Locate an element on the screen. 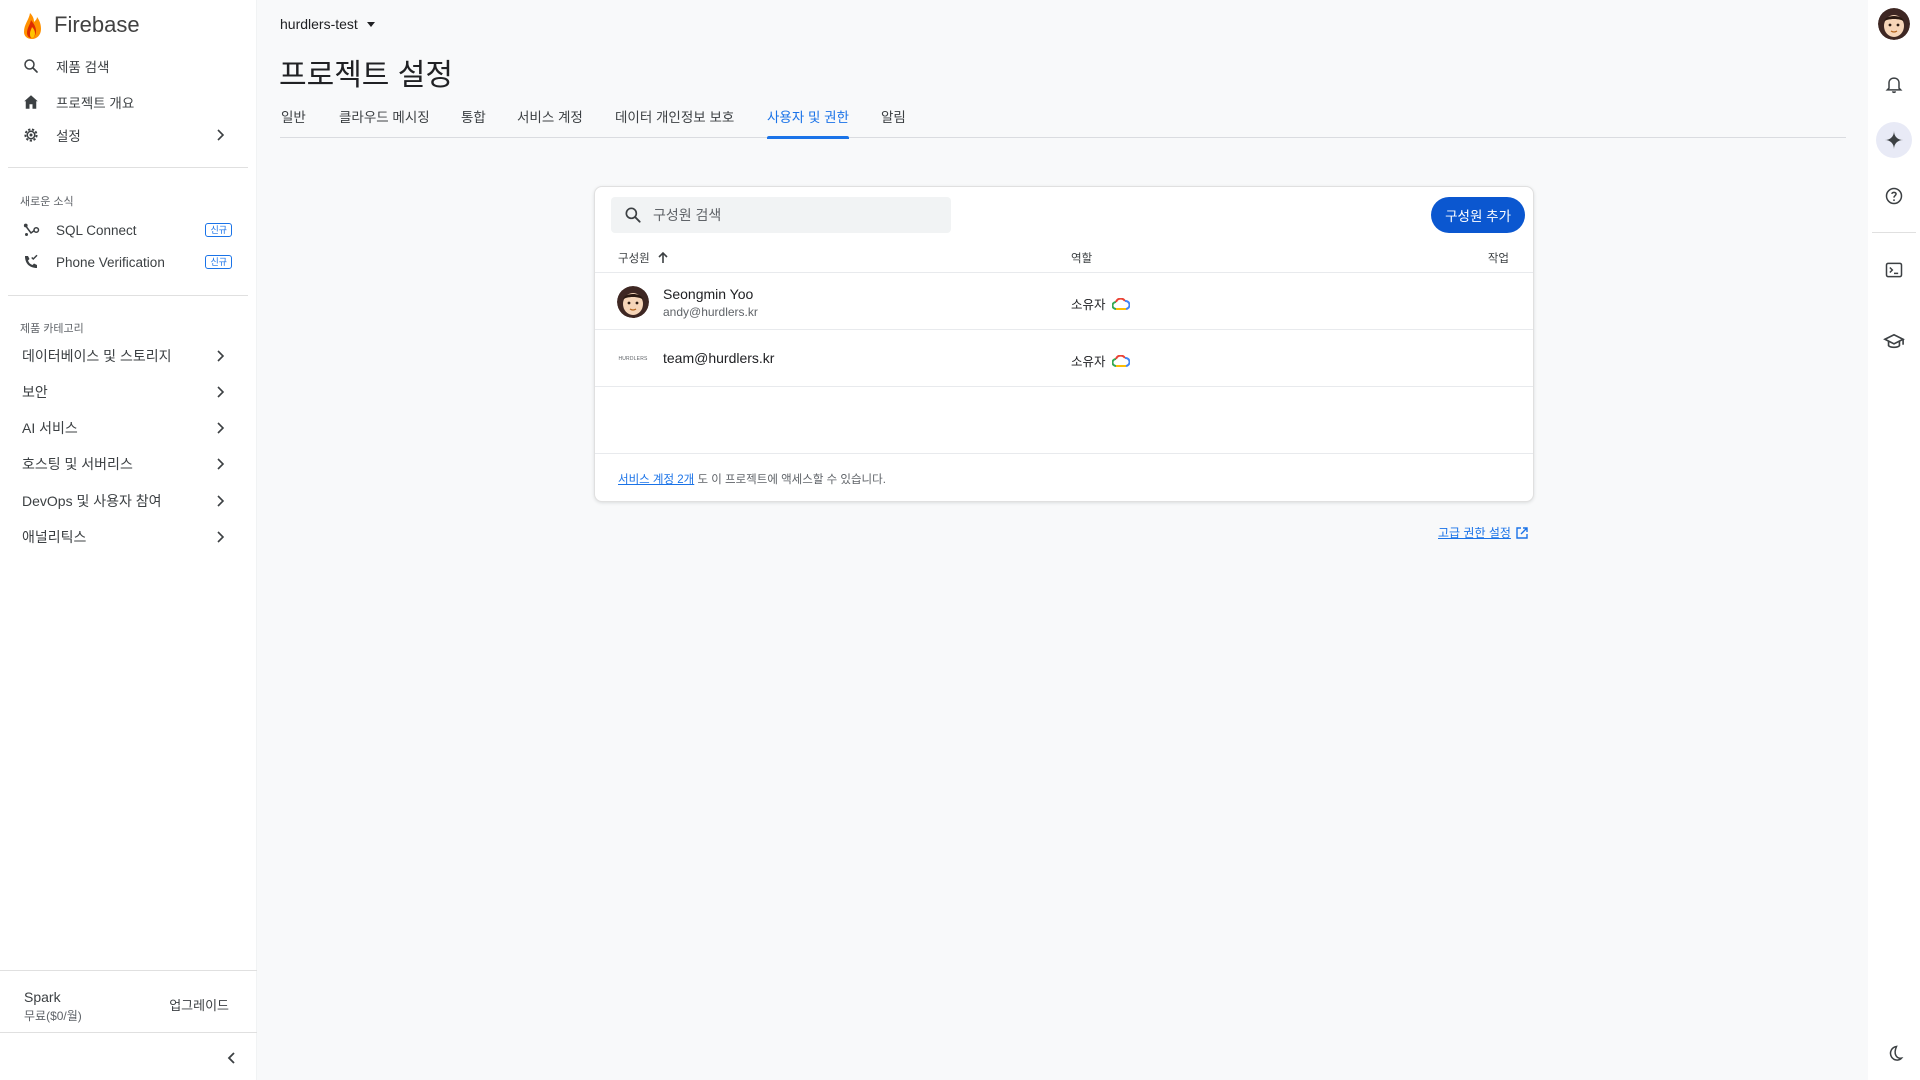  firebase-flame-icon is located at coordinates (32, 26).